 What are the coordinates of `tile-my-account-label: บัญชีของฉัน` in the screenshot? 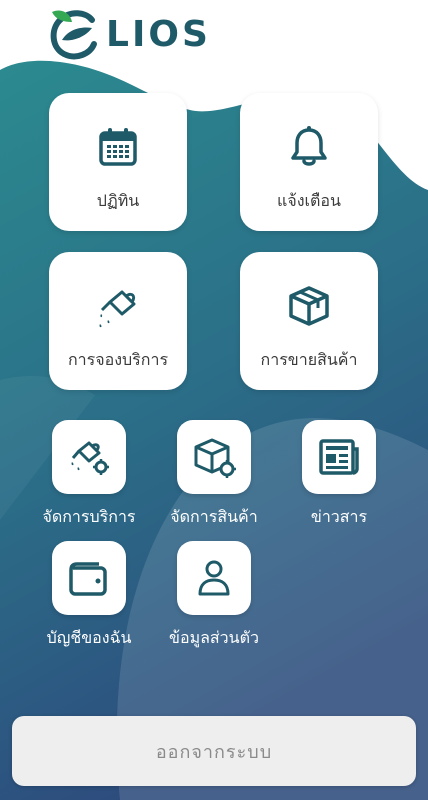 It's located at (89, 637).